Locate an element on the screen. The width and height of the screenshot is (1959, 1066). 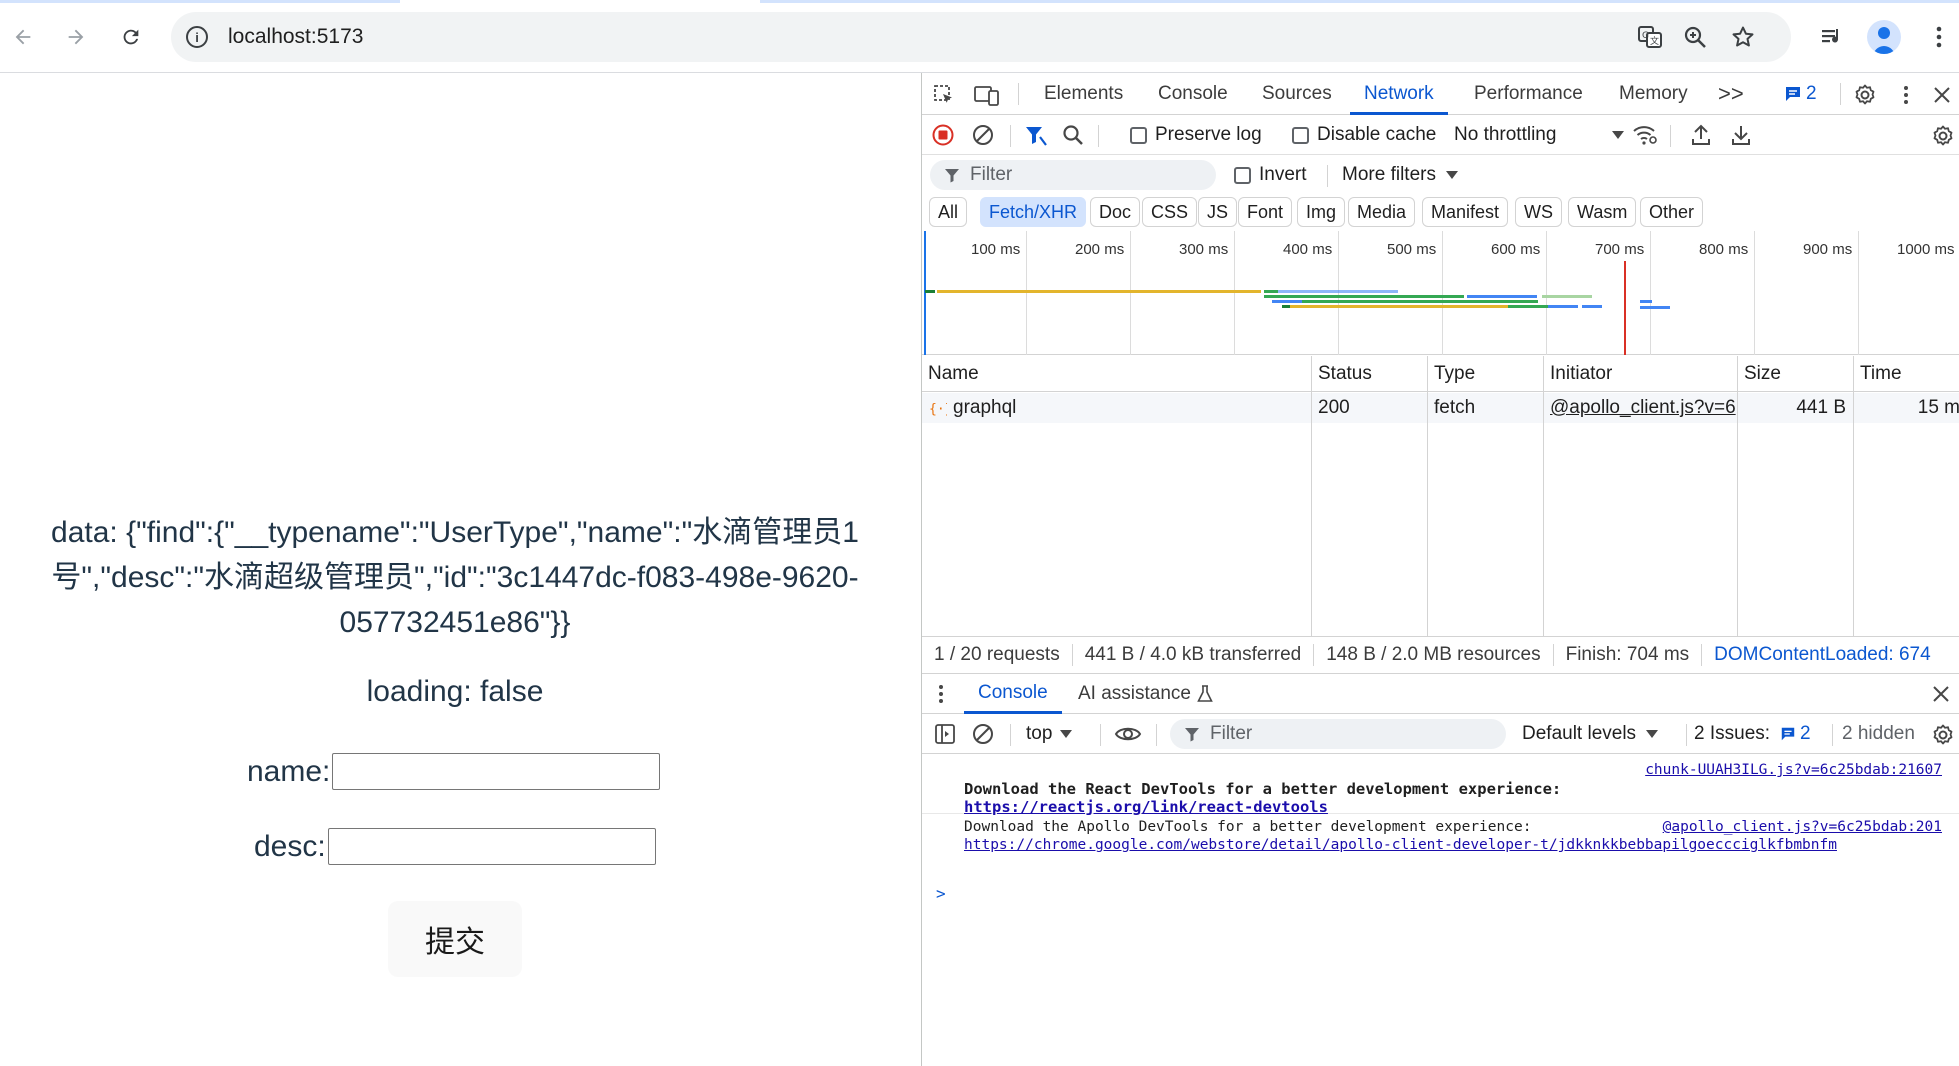
zoom-icon is located at coordinates (1695, 37).